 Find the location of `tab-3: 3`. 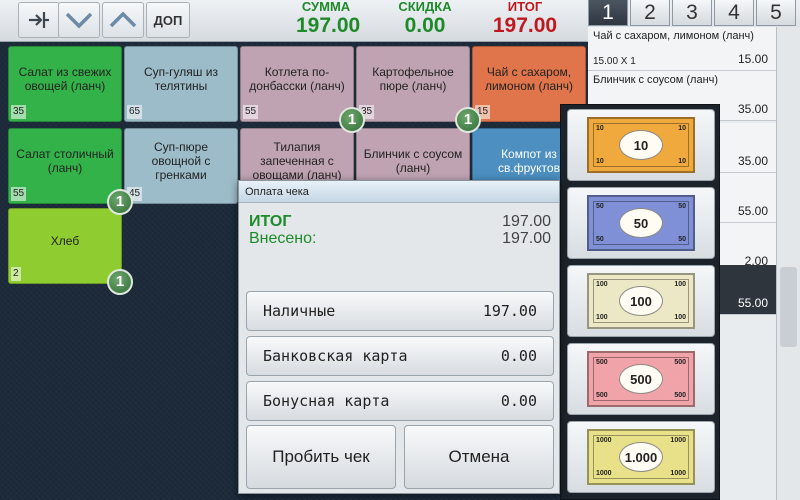

tab-3: 3 is located at coordinates (692, 13).